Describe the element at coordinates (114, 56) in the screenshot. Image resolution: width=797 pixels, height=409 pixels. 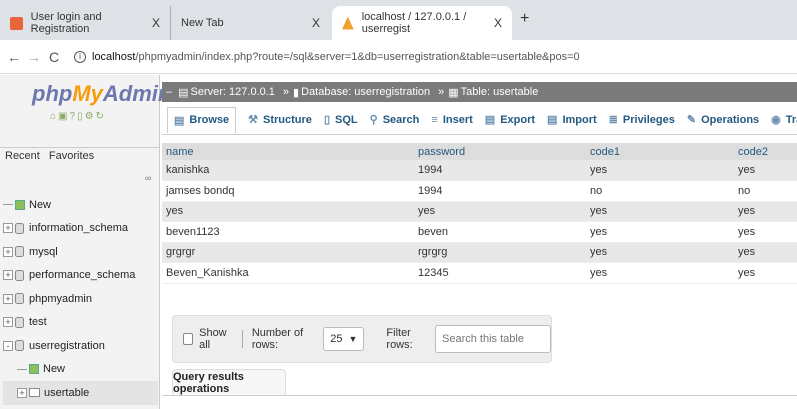
I see `url-host: localhost` at that location.